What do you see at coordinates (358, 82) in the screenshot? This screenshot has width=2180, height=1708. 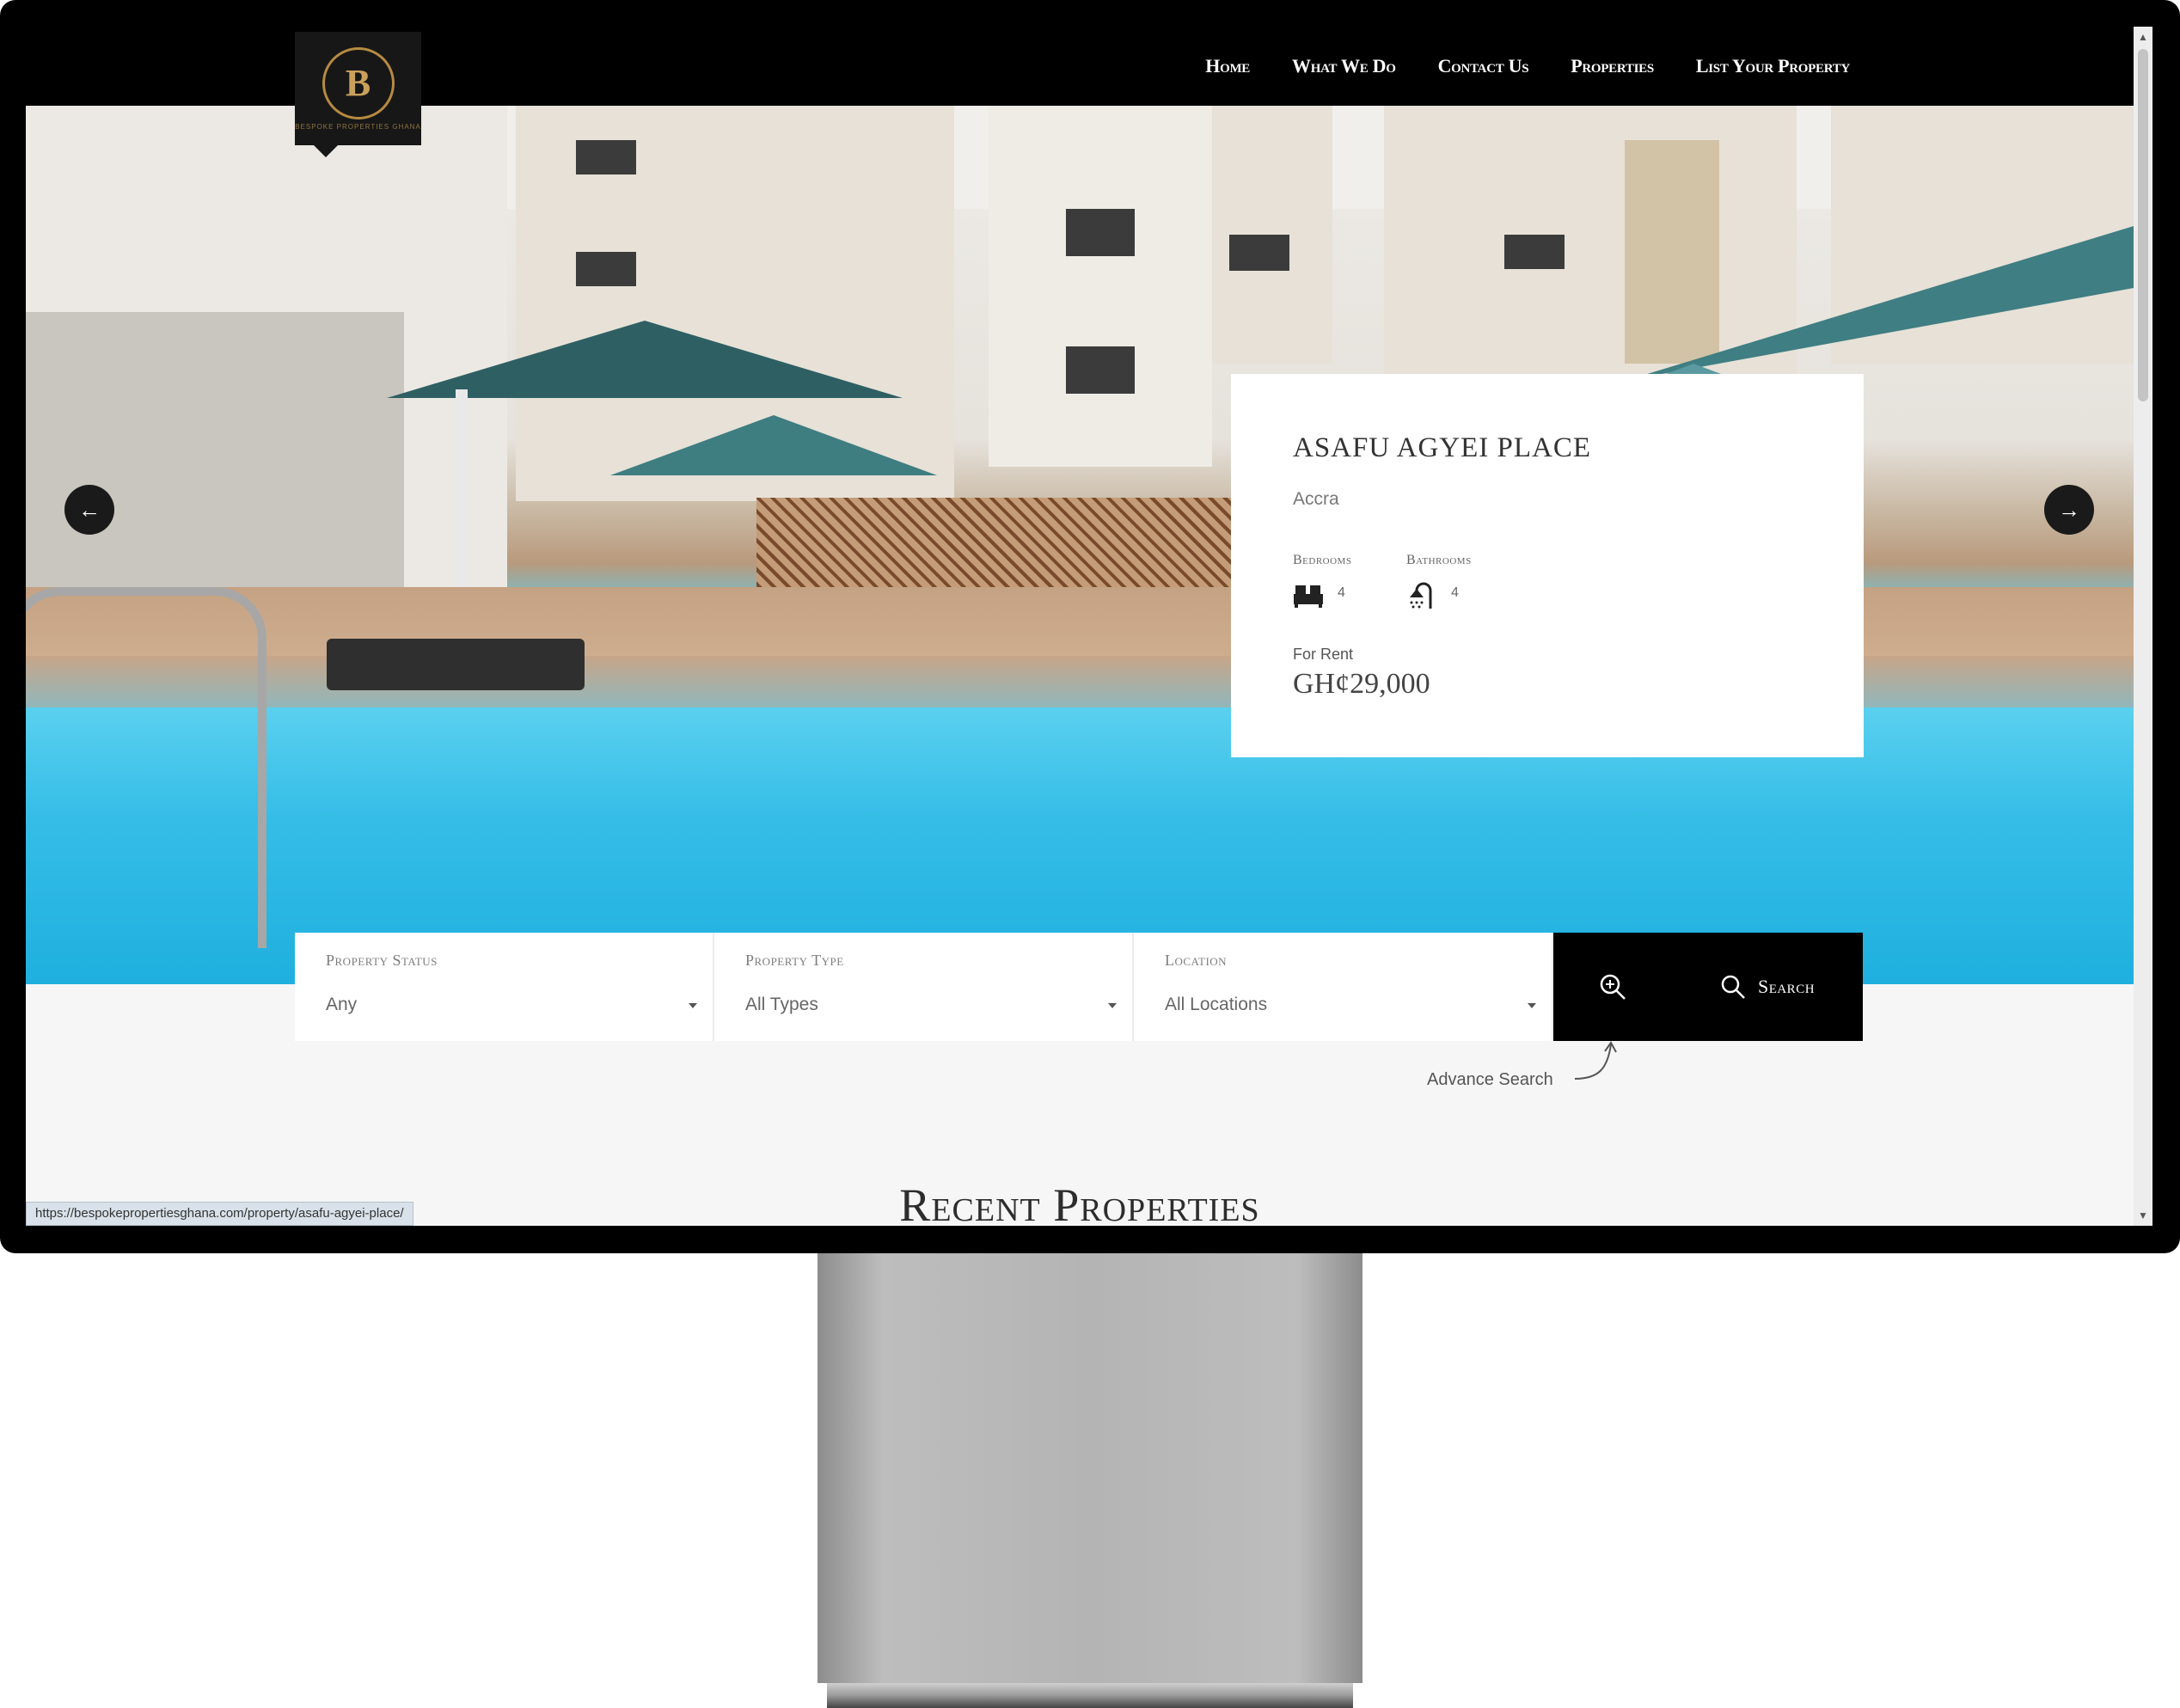 I see `logo-emblem-icon: B` at bounding box center [358, 82].